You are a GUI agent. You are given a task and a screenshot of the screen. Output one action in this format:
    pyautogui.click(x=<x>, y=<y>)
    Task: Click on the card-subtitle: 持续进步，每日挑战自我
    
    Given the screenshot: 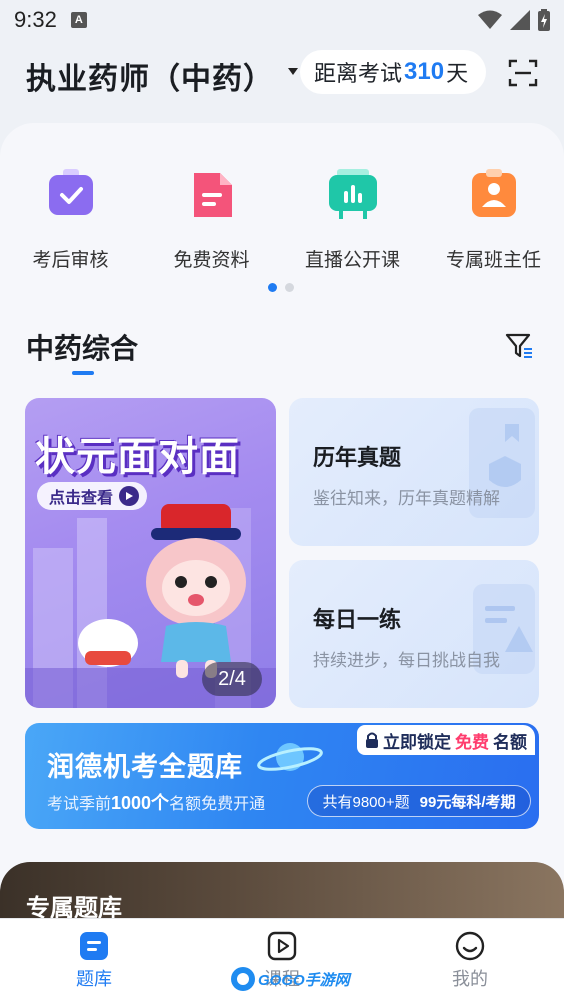 What is the action you would take?
    pyautogui.click(x=406, y=660)
    